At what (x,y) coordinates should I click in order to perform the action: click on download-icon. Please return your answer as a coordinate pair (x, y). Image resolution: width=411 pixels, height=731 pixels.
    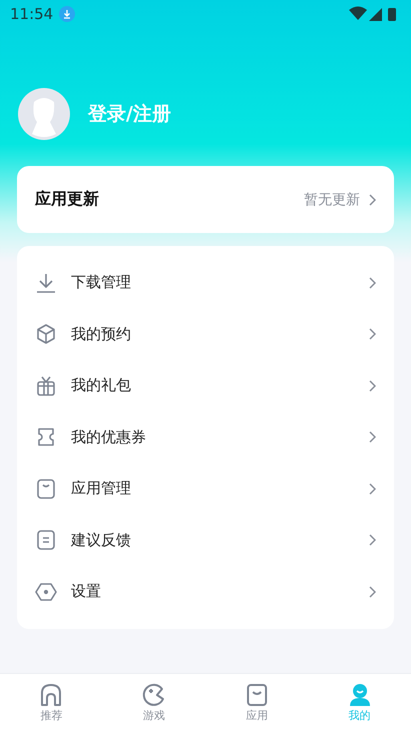
    Looking at the image, I should click on (46, 283).